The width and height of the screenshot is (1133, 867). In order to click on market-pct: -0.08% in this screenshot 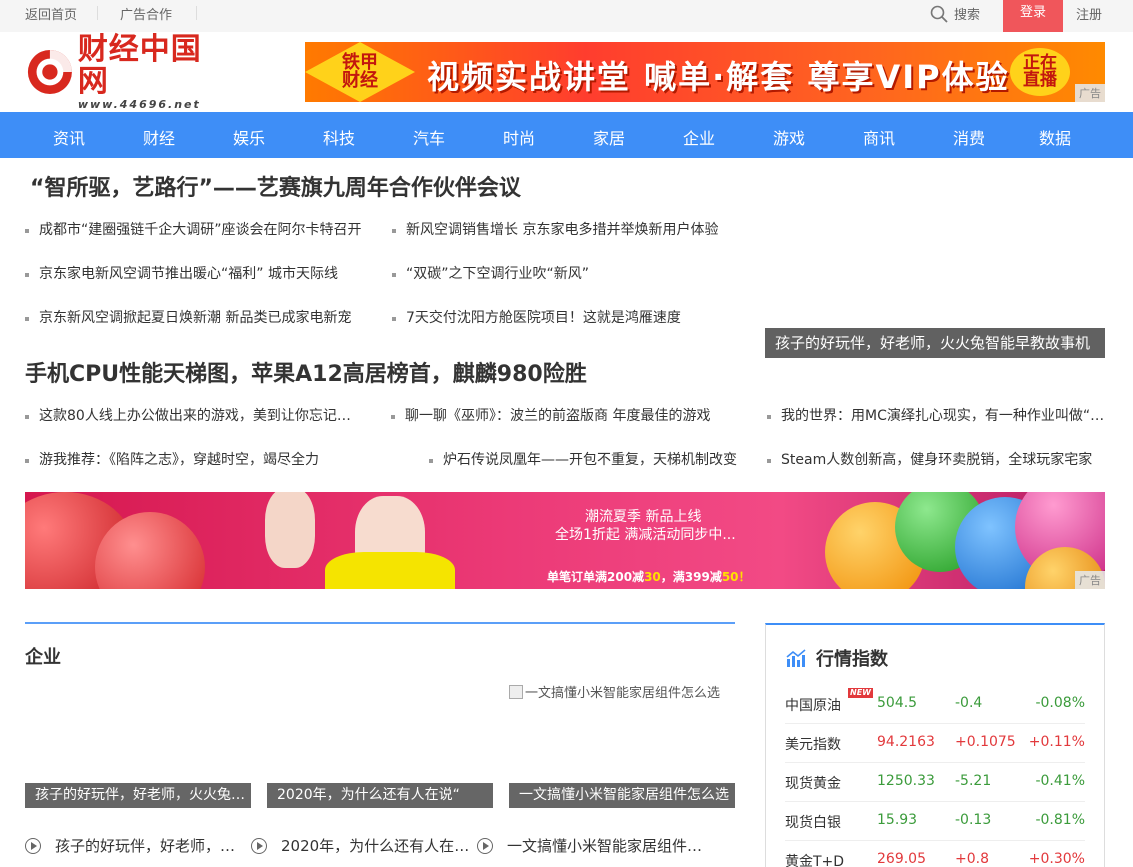, I will do `click(1060, 703)`.